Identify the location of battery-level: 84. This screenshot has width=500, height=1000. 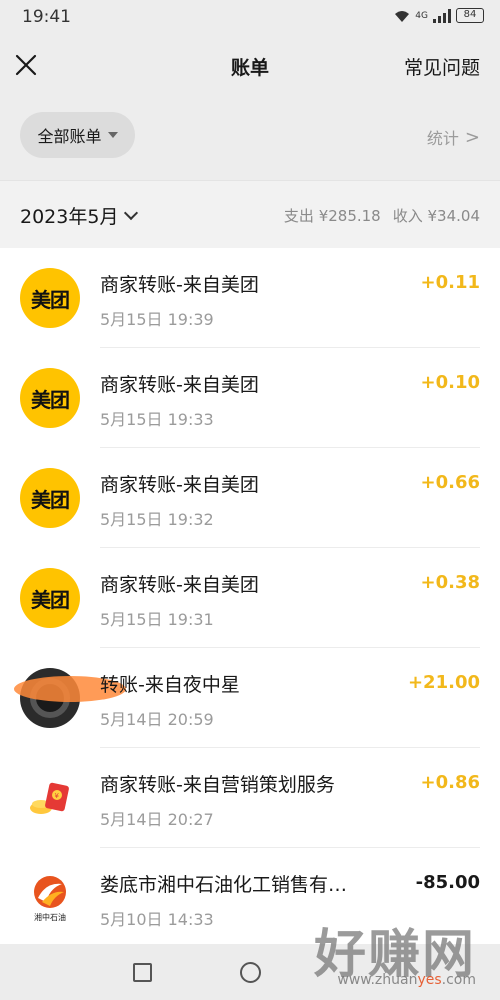
(470, 14).